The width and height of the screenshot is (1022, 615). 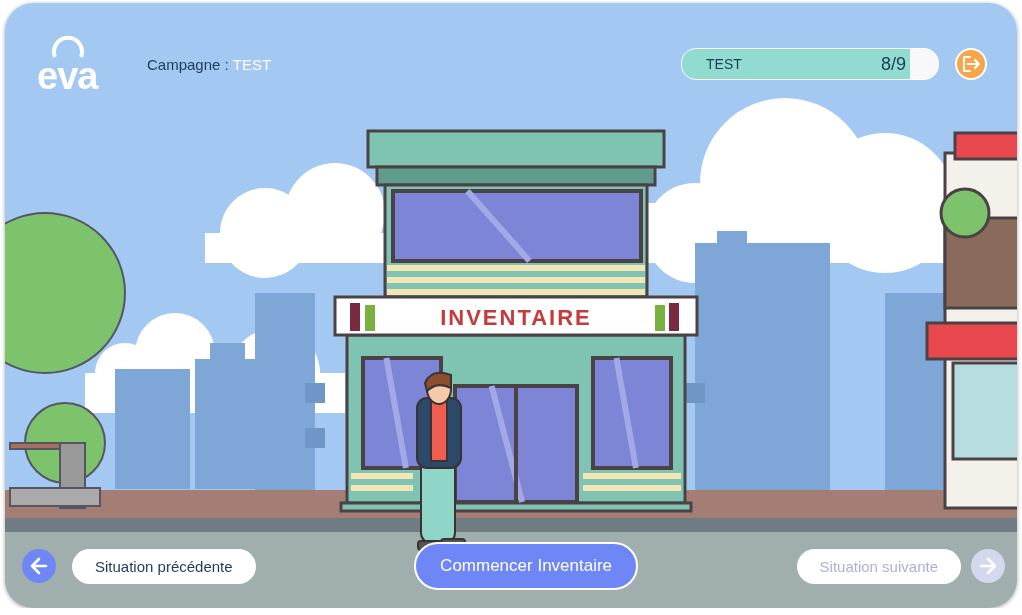 I want to click on progress-count: 8/9, so click(x=893, y=64).